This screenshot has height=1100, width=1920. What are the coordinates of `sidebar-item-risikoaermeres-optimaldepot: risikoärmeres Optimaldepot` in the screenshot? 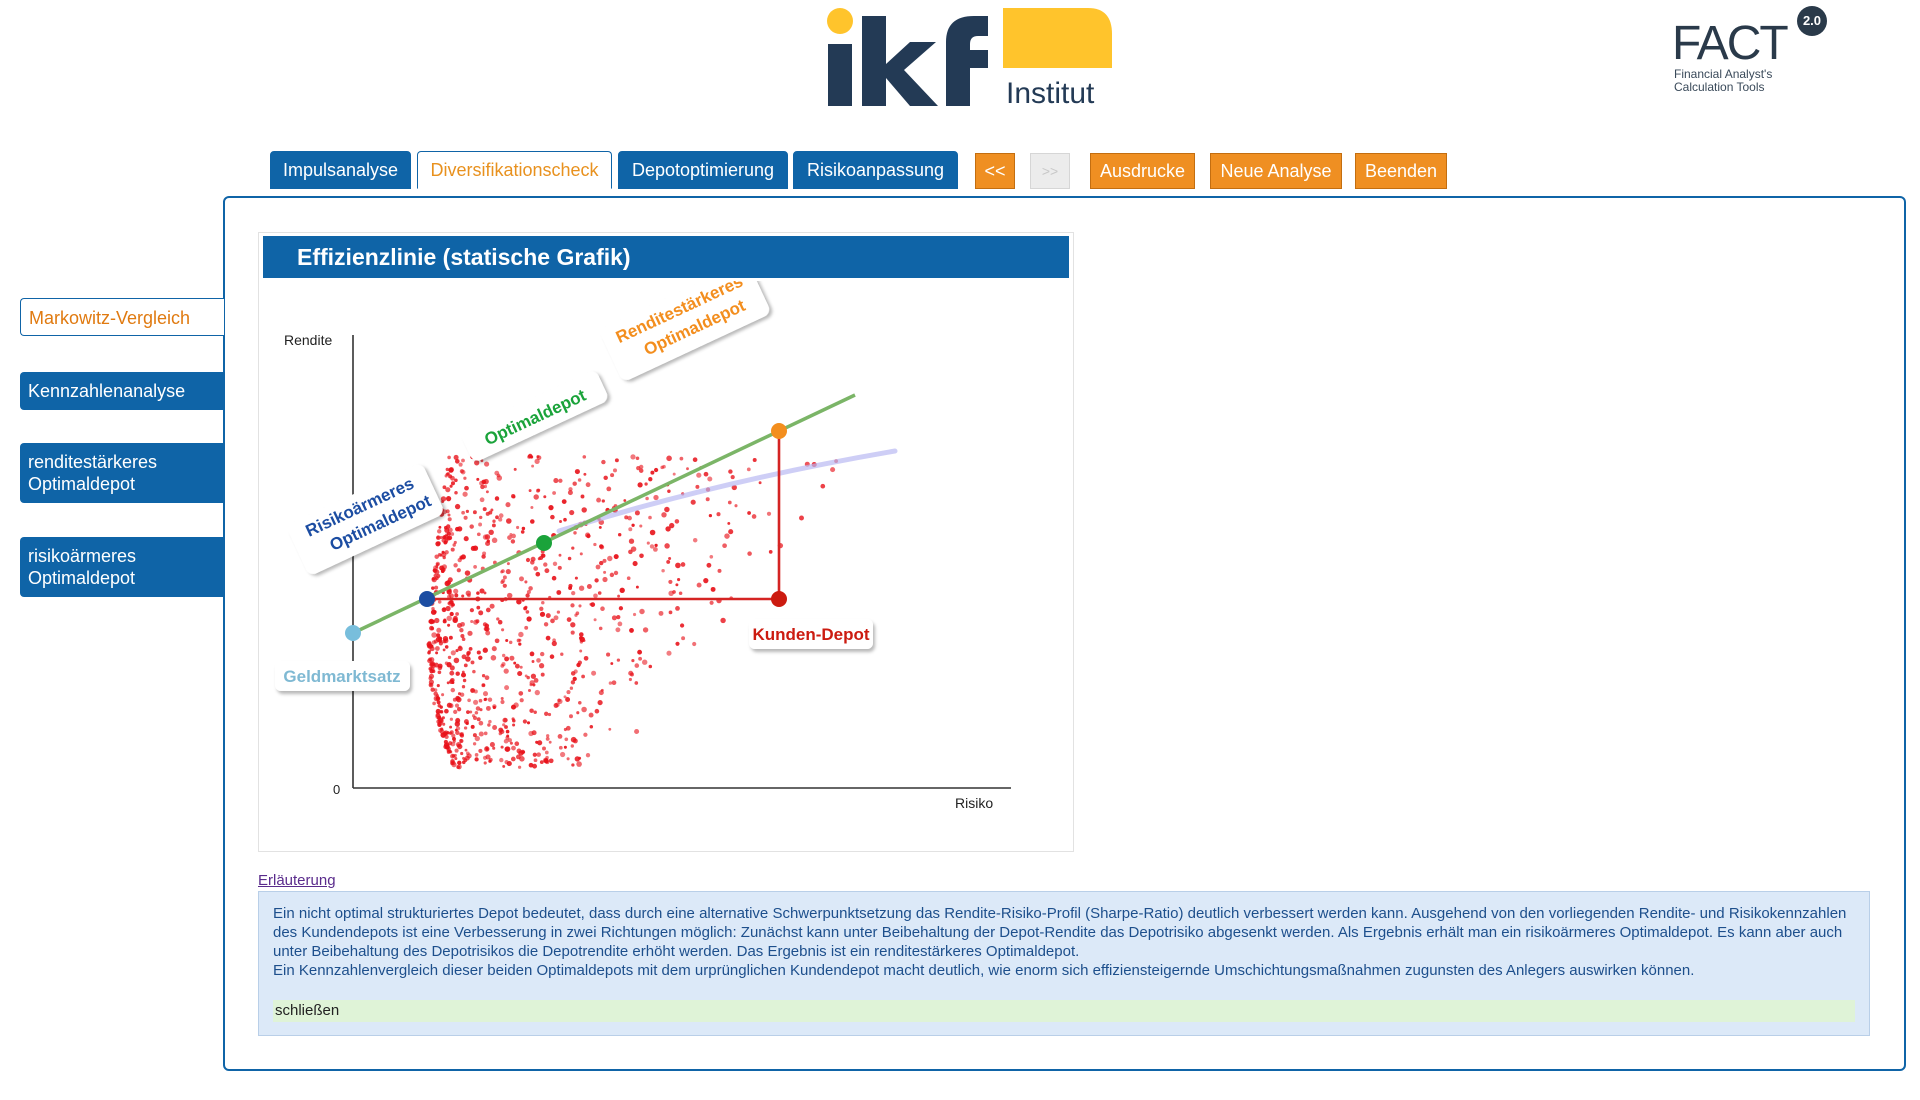 It's located at (122, 567).